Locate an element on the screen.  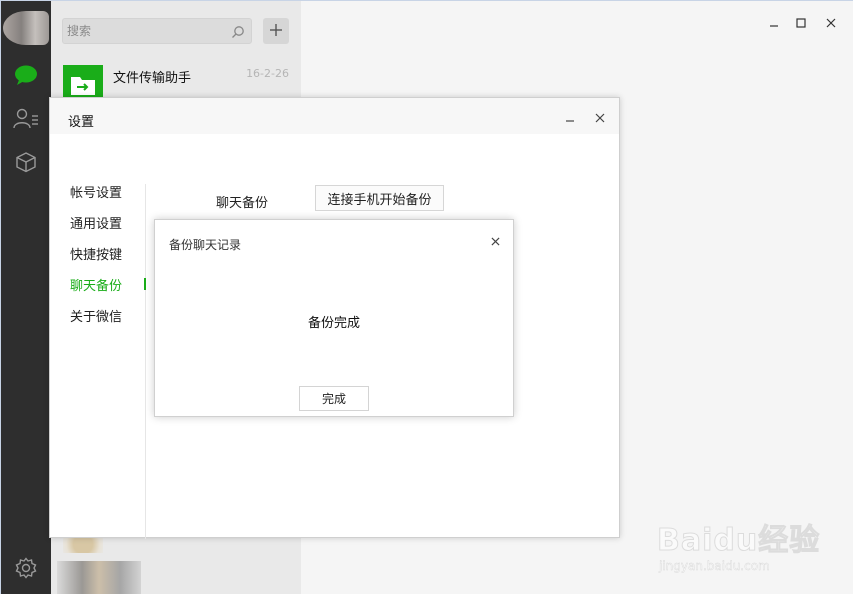
blurred-avatar is located at coordinates (99, 577).